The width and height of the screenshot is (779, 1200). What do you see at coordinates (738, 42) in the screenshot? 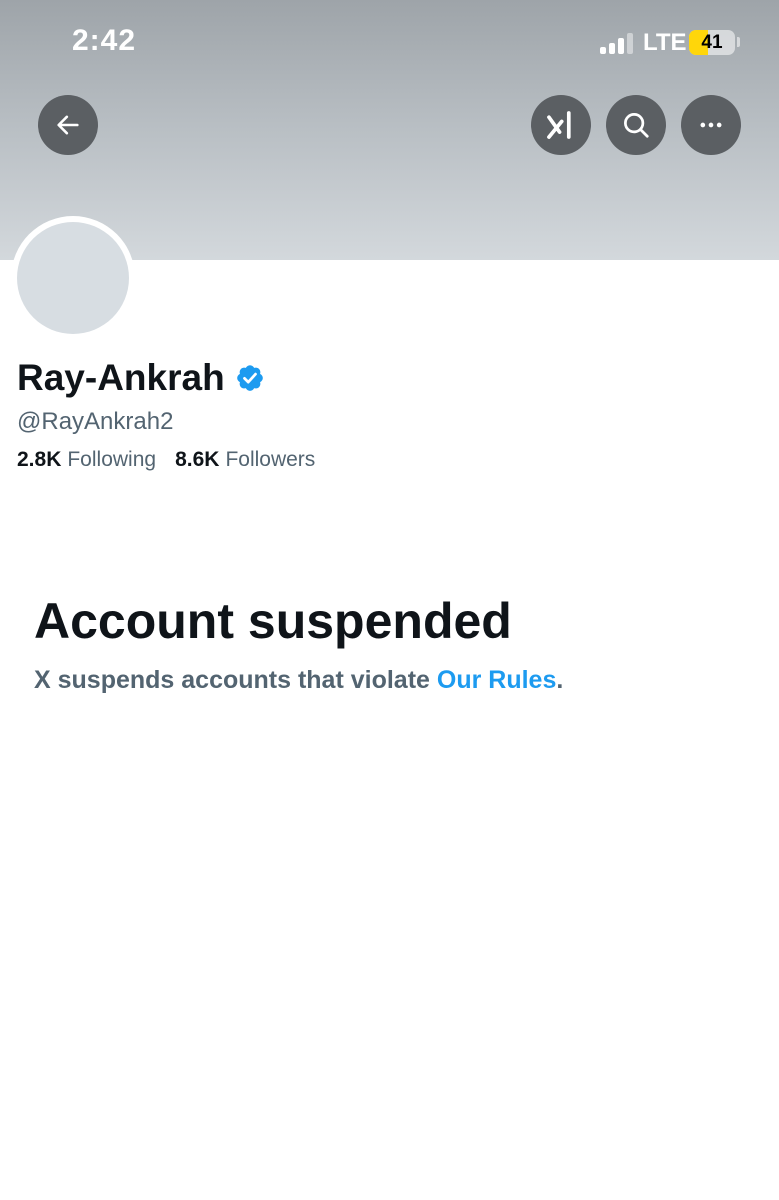
I see `battery-cap` at bounding box center [738, 42].